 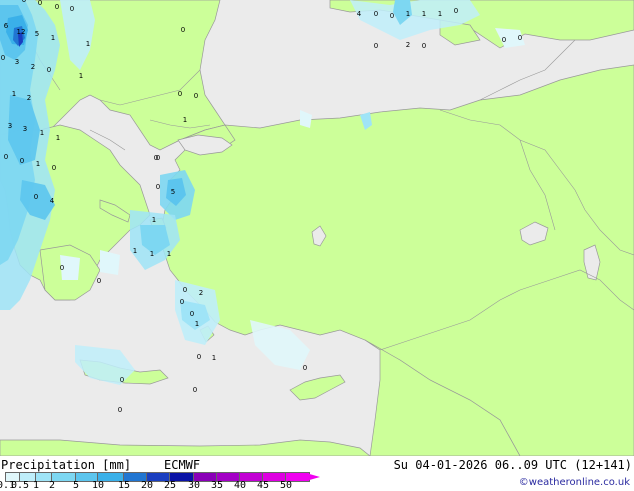 What do you see at coordinates (98, 485) in the screenshot?
I see `colorbar-tick-label: 10` at bounding box center [98, 485].